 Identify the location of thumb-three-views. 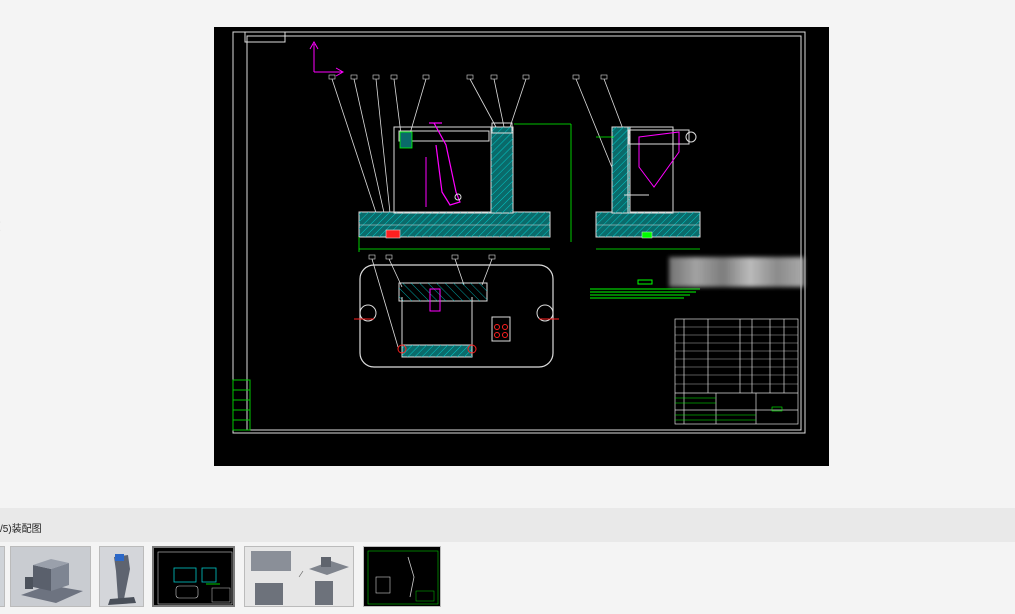
(299, 576).